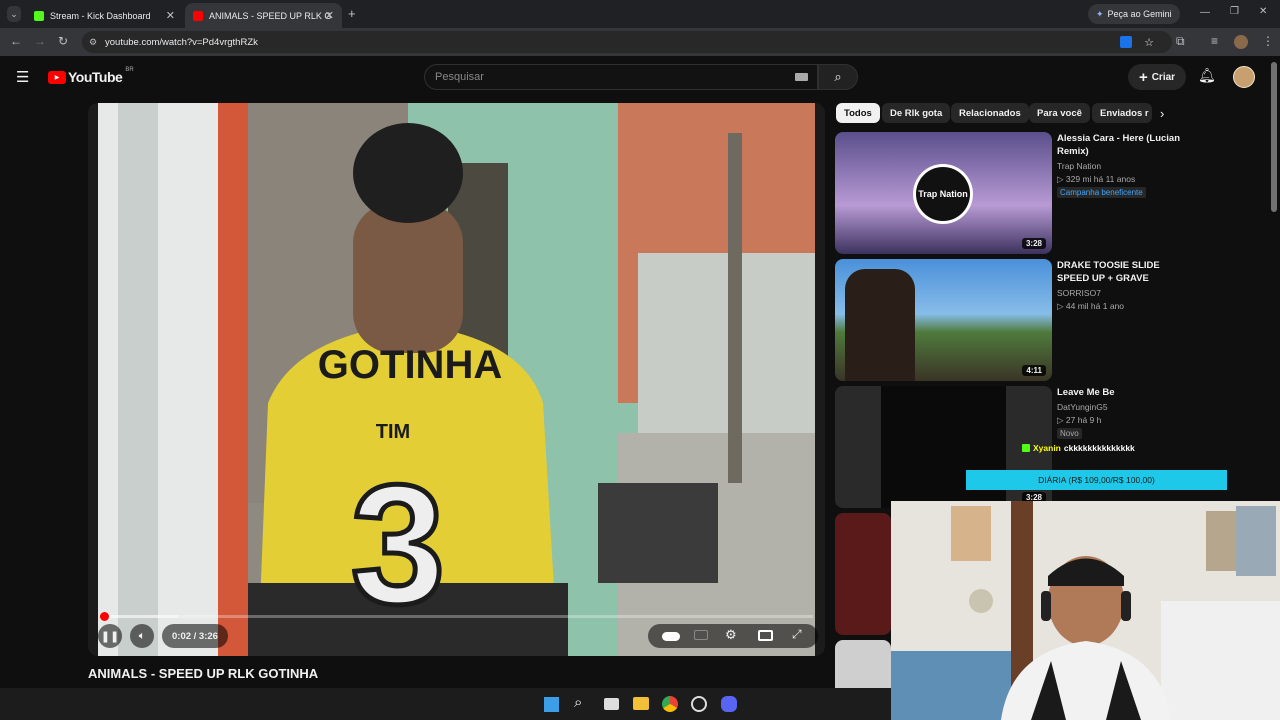 The height and width of the screenshot is (720, 1280). What do you see at coordinates (990, 113) in the screenshot?
I see `chip-related: Relacionados` at bounding box center [990, 113].